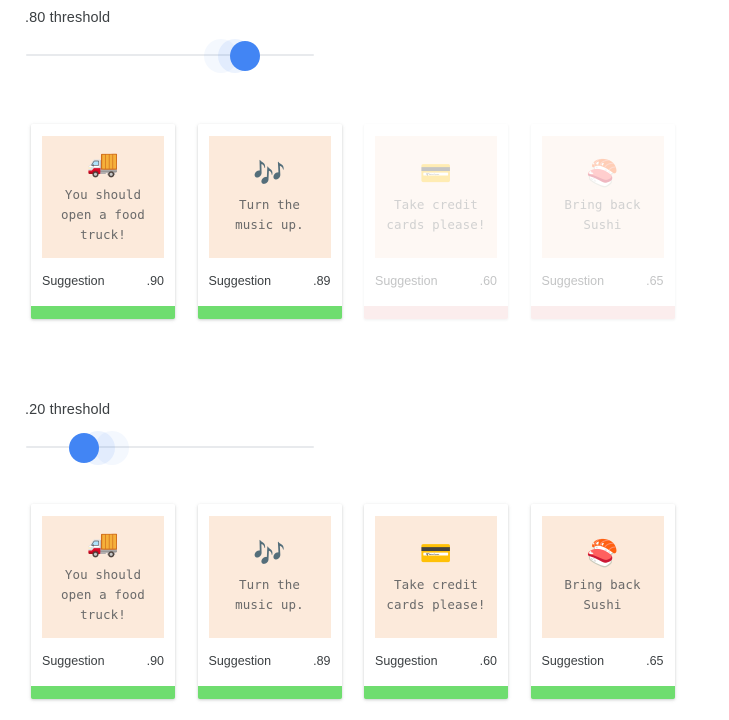  What do you see at coordinates (68, 18) in the screenshot?
I see `threshold-label: .80 threshold` at bounding box center [68, 18].